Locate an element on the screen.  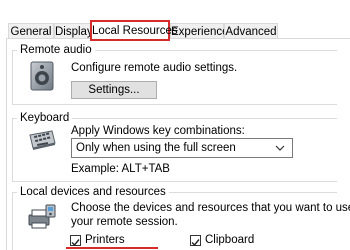
printers-highlight is located at coordinates (112, 248).